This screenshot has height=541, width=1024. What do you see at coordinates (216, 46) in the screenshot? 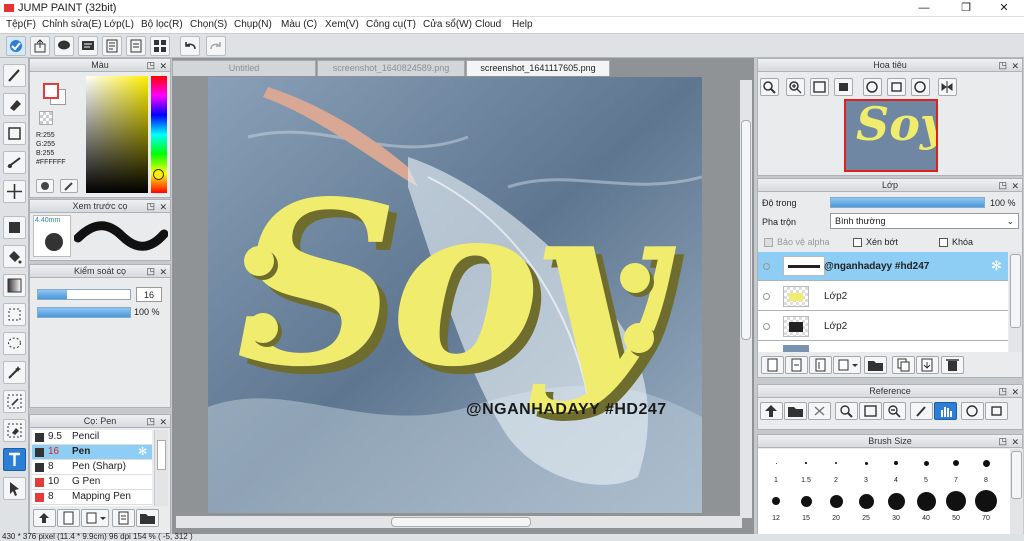
I see `redo-icon` at bounding box center [216, 46].